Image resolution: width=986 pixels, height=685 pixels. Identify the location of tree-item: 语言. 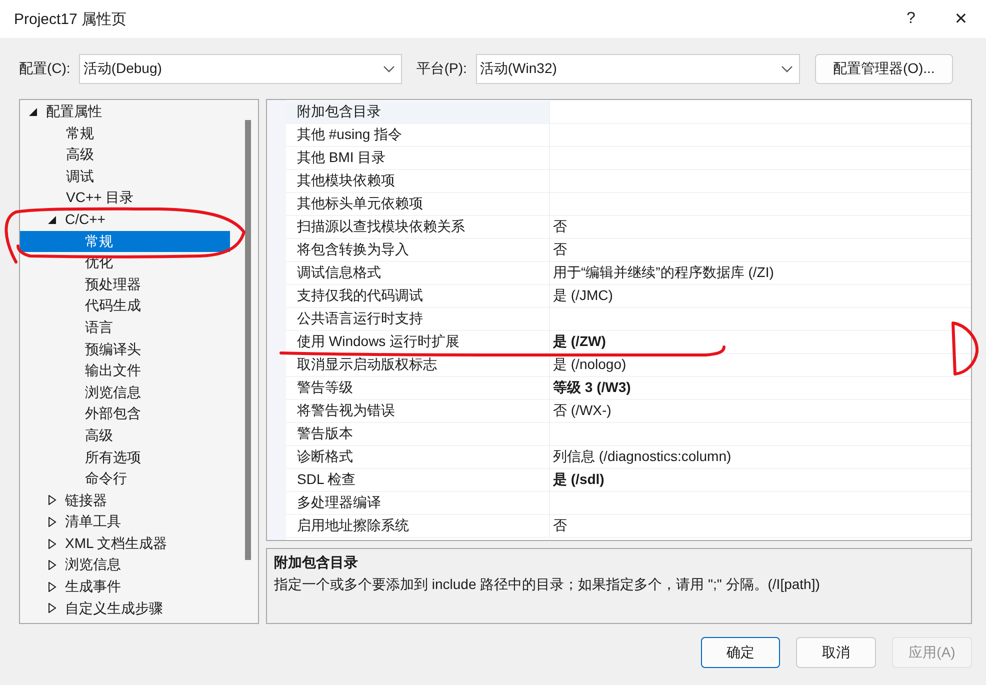
(125, 327).